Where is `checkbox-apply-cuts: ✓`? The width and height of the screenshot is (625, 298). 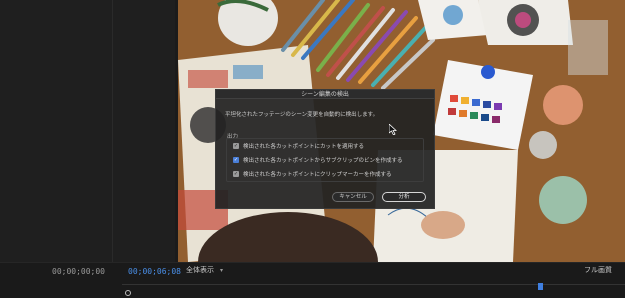
checkbox-apply-cuts: ✓ is located at coordinates (236, 146).